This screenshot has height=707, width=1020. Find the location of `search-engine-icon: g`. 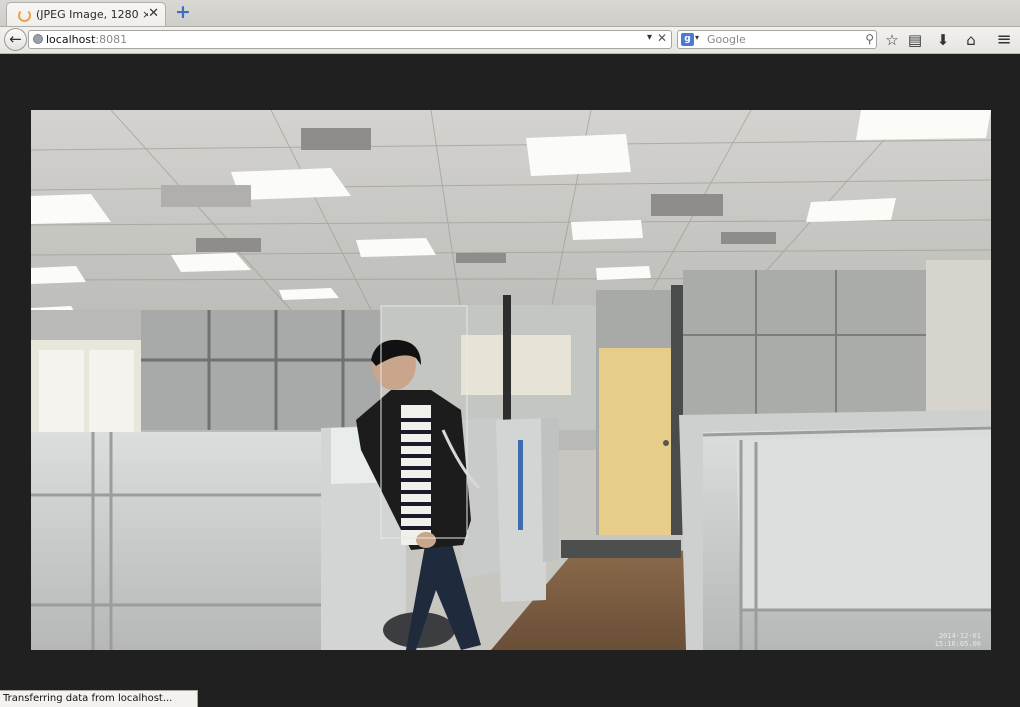

search-engine-icon: g is located at coordinates (687, 39).